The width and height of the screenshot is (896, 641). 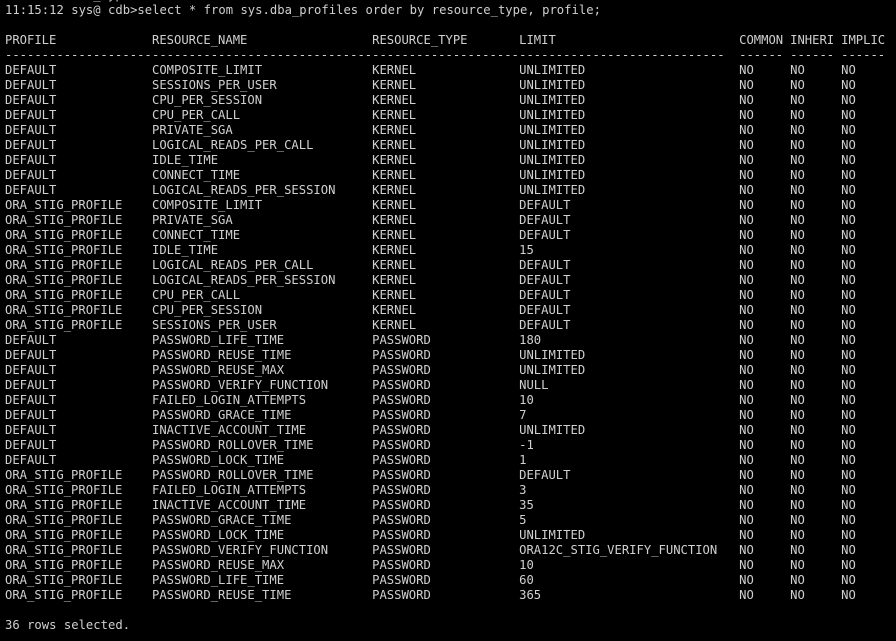 I want to click on cell-resource-name: CPU_PER_CALL, so click(x=196, y=115).